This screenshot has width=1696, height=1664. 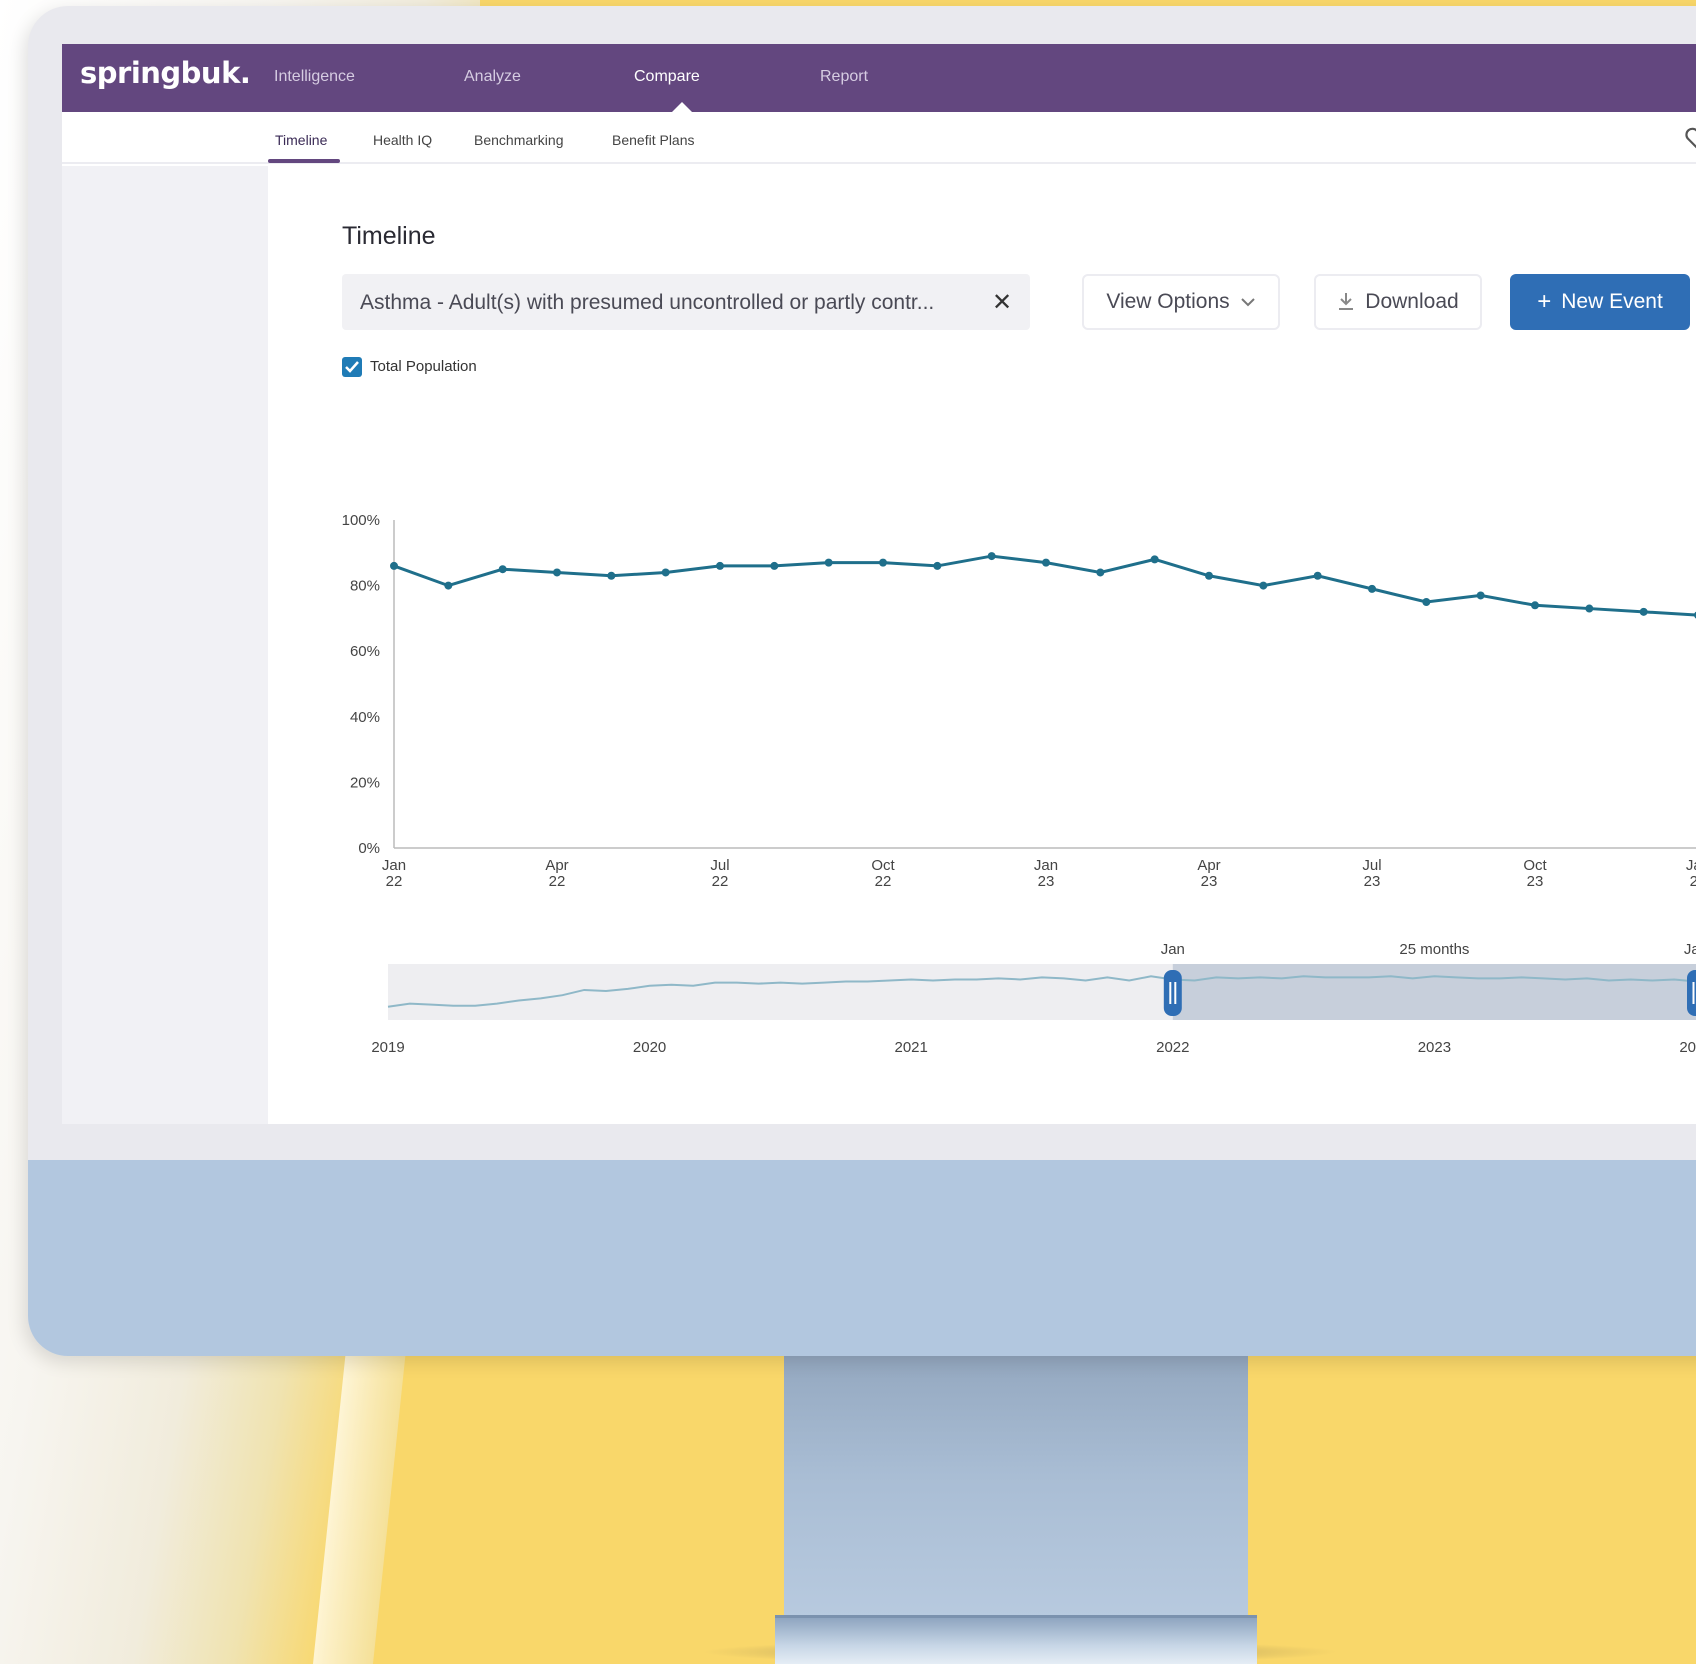 I want to click on selected-range, so click(x=1434, y=992).